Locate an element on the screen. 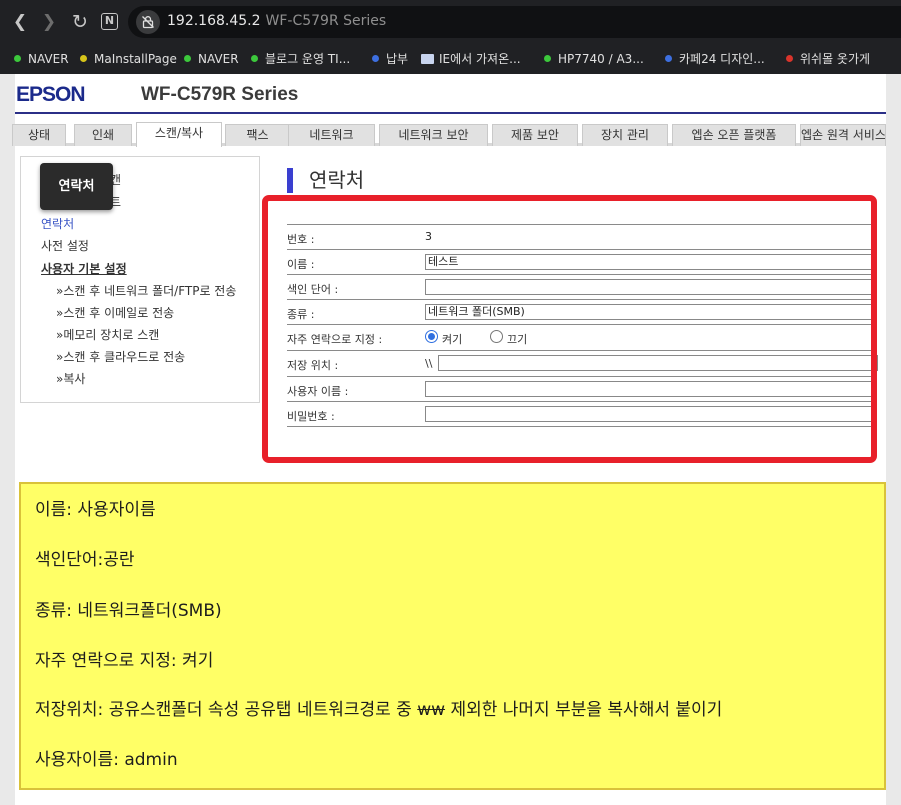 The image size is (901, 805). bookmark-mainstall: MaInstallPage is located at coordinates (128, 59).